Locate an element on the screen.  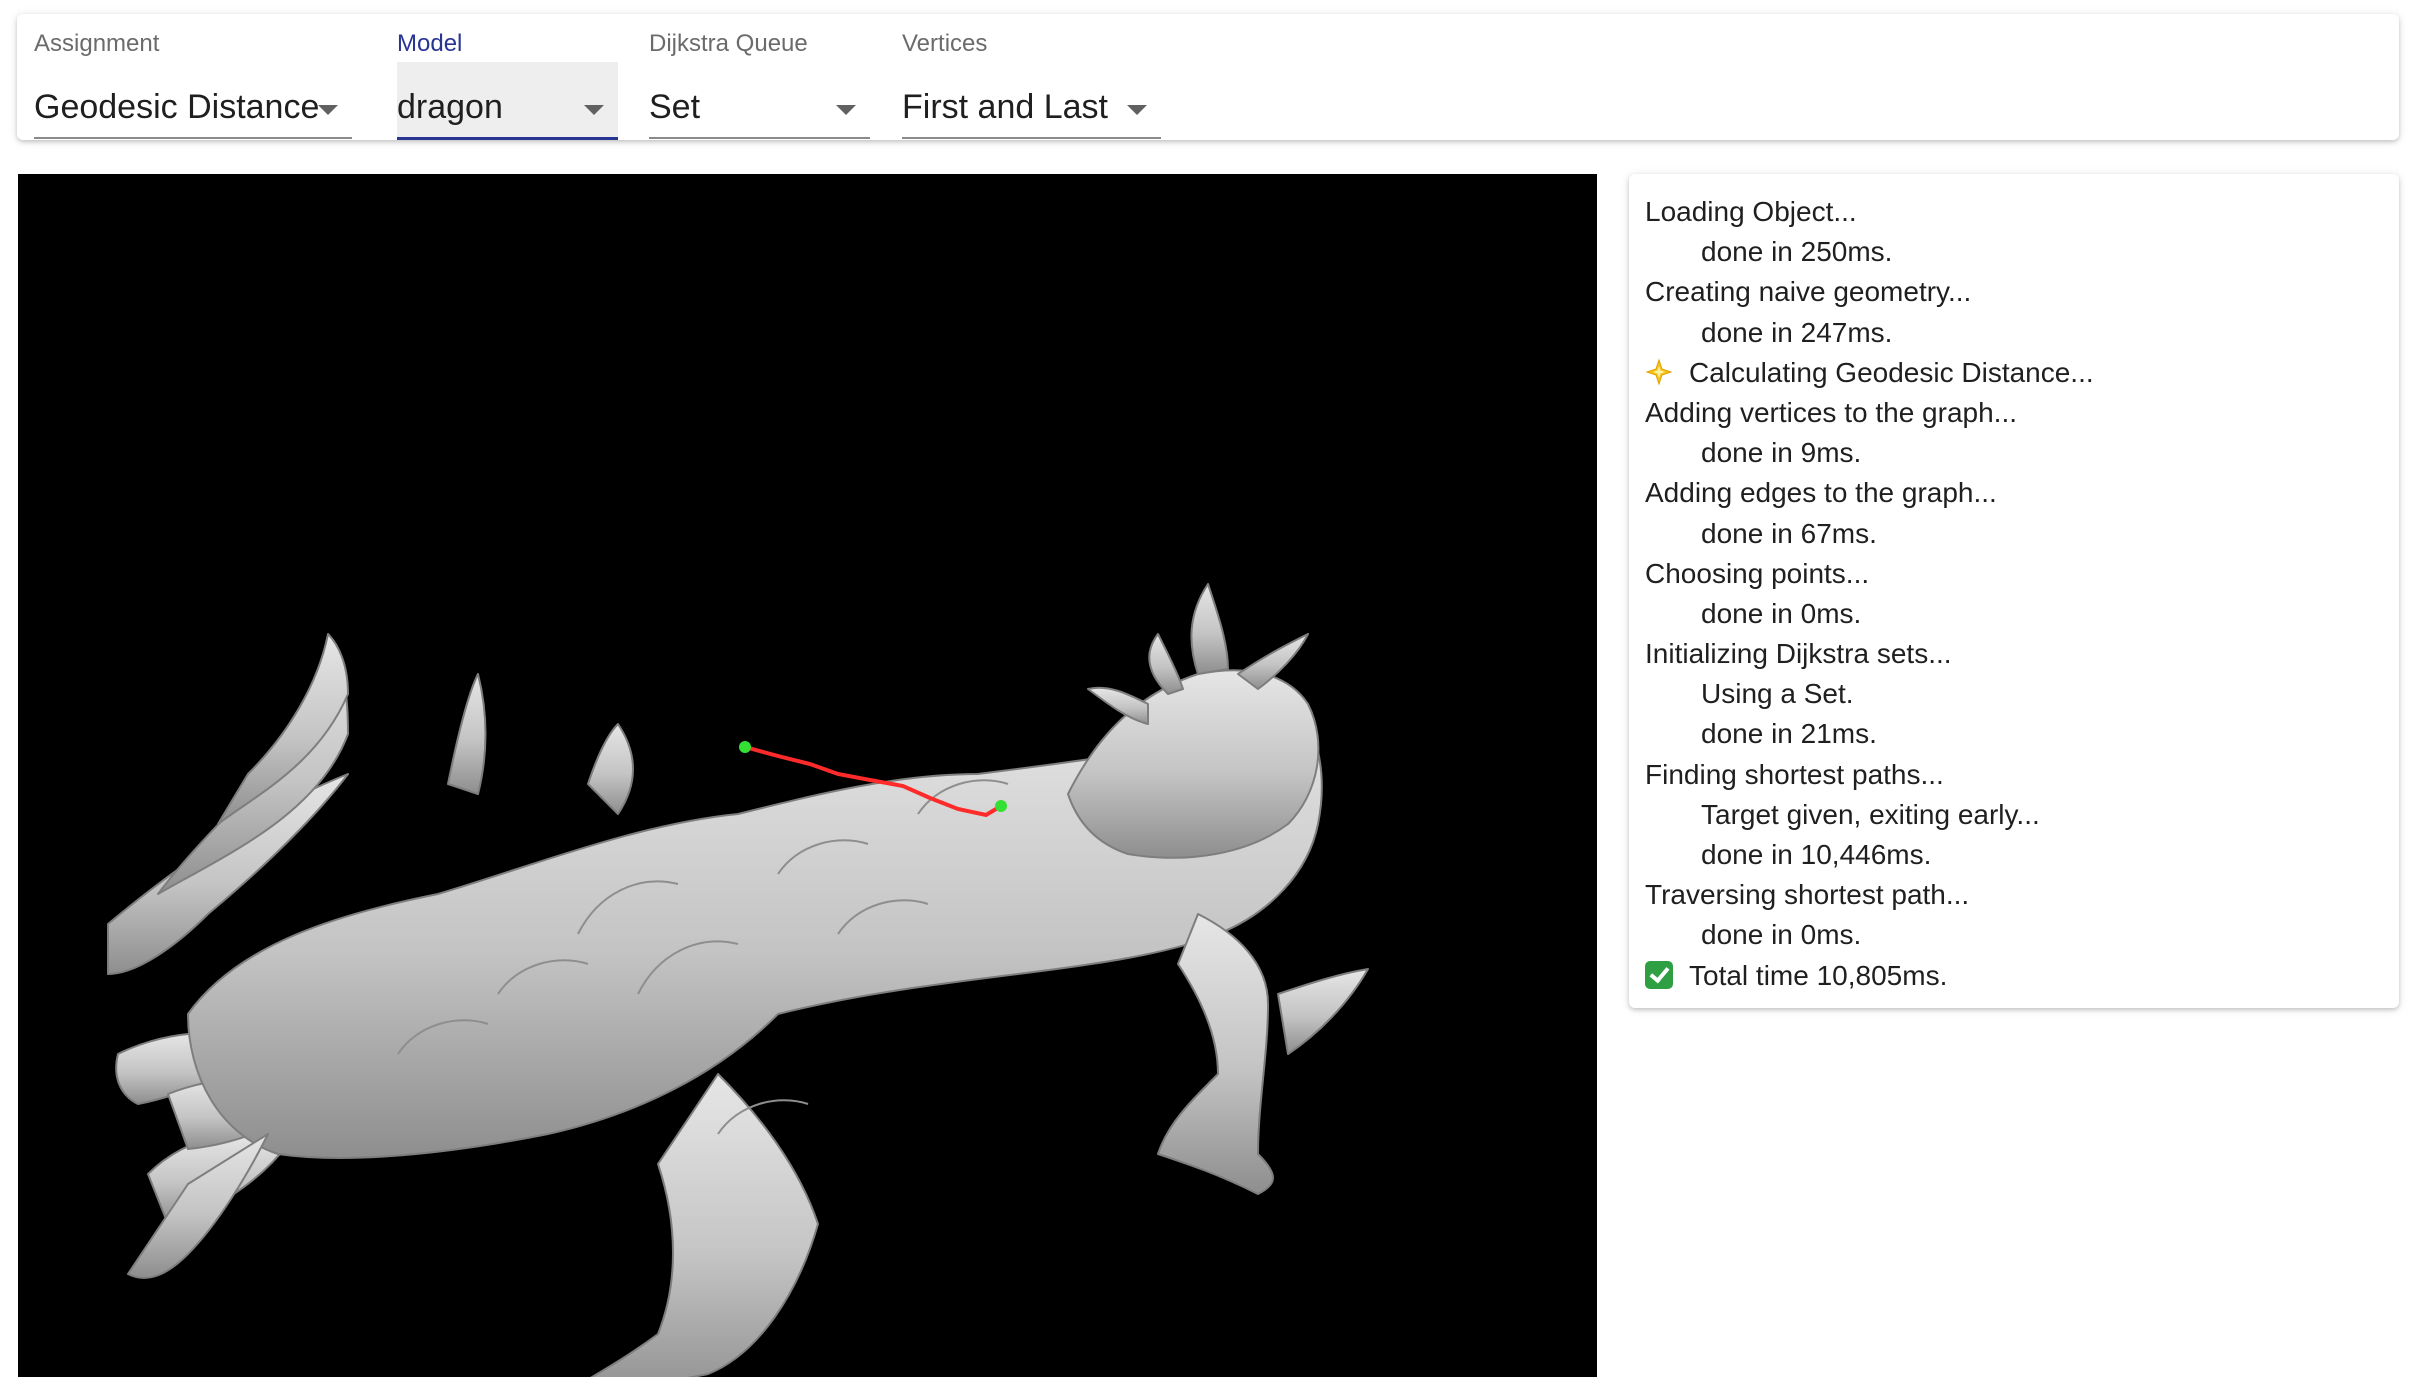
log-line: done in 250ms. is located at coordinates (1797, 252).